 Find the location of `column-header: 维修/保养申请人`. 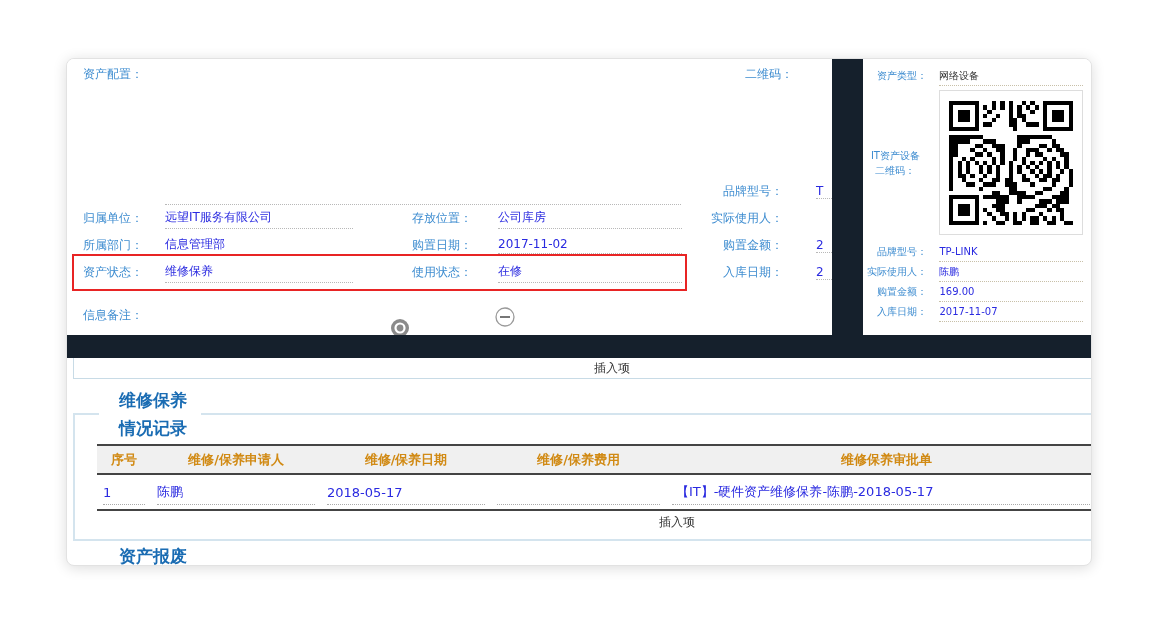

column-header: 维修/保养申请人 is located at coordinates (236, 459).